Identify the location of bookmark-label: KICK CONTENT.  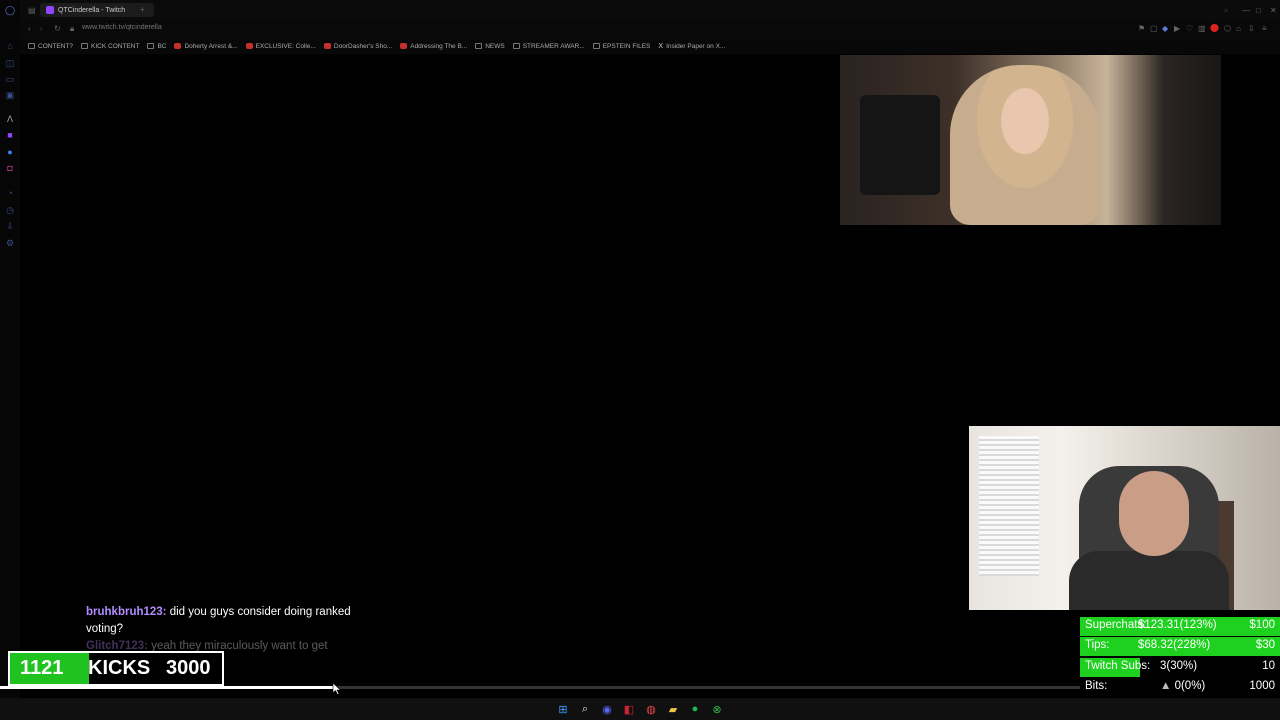
(115, 46).